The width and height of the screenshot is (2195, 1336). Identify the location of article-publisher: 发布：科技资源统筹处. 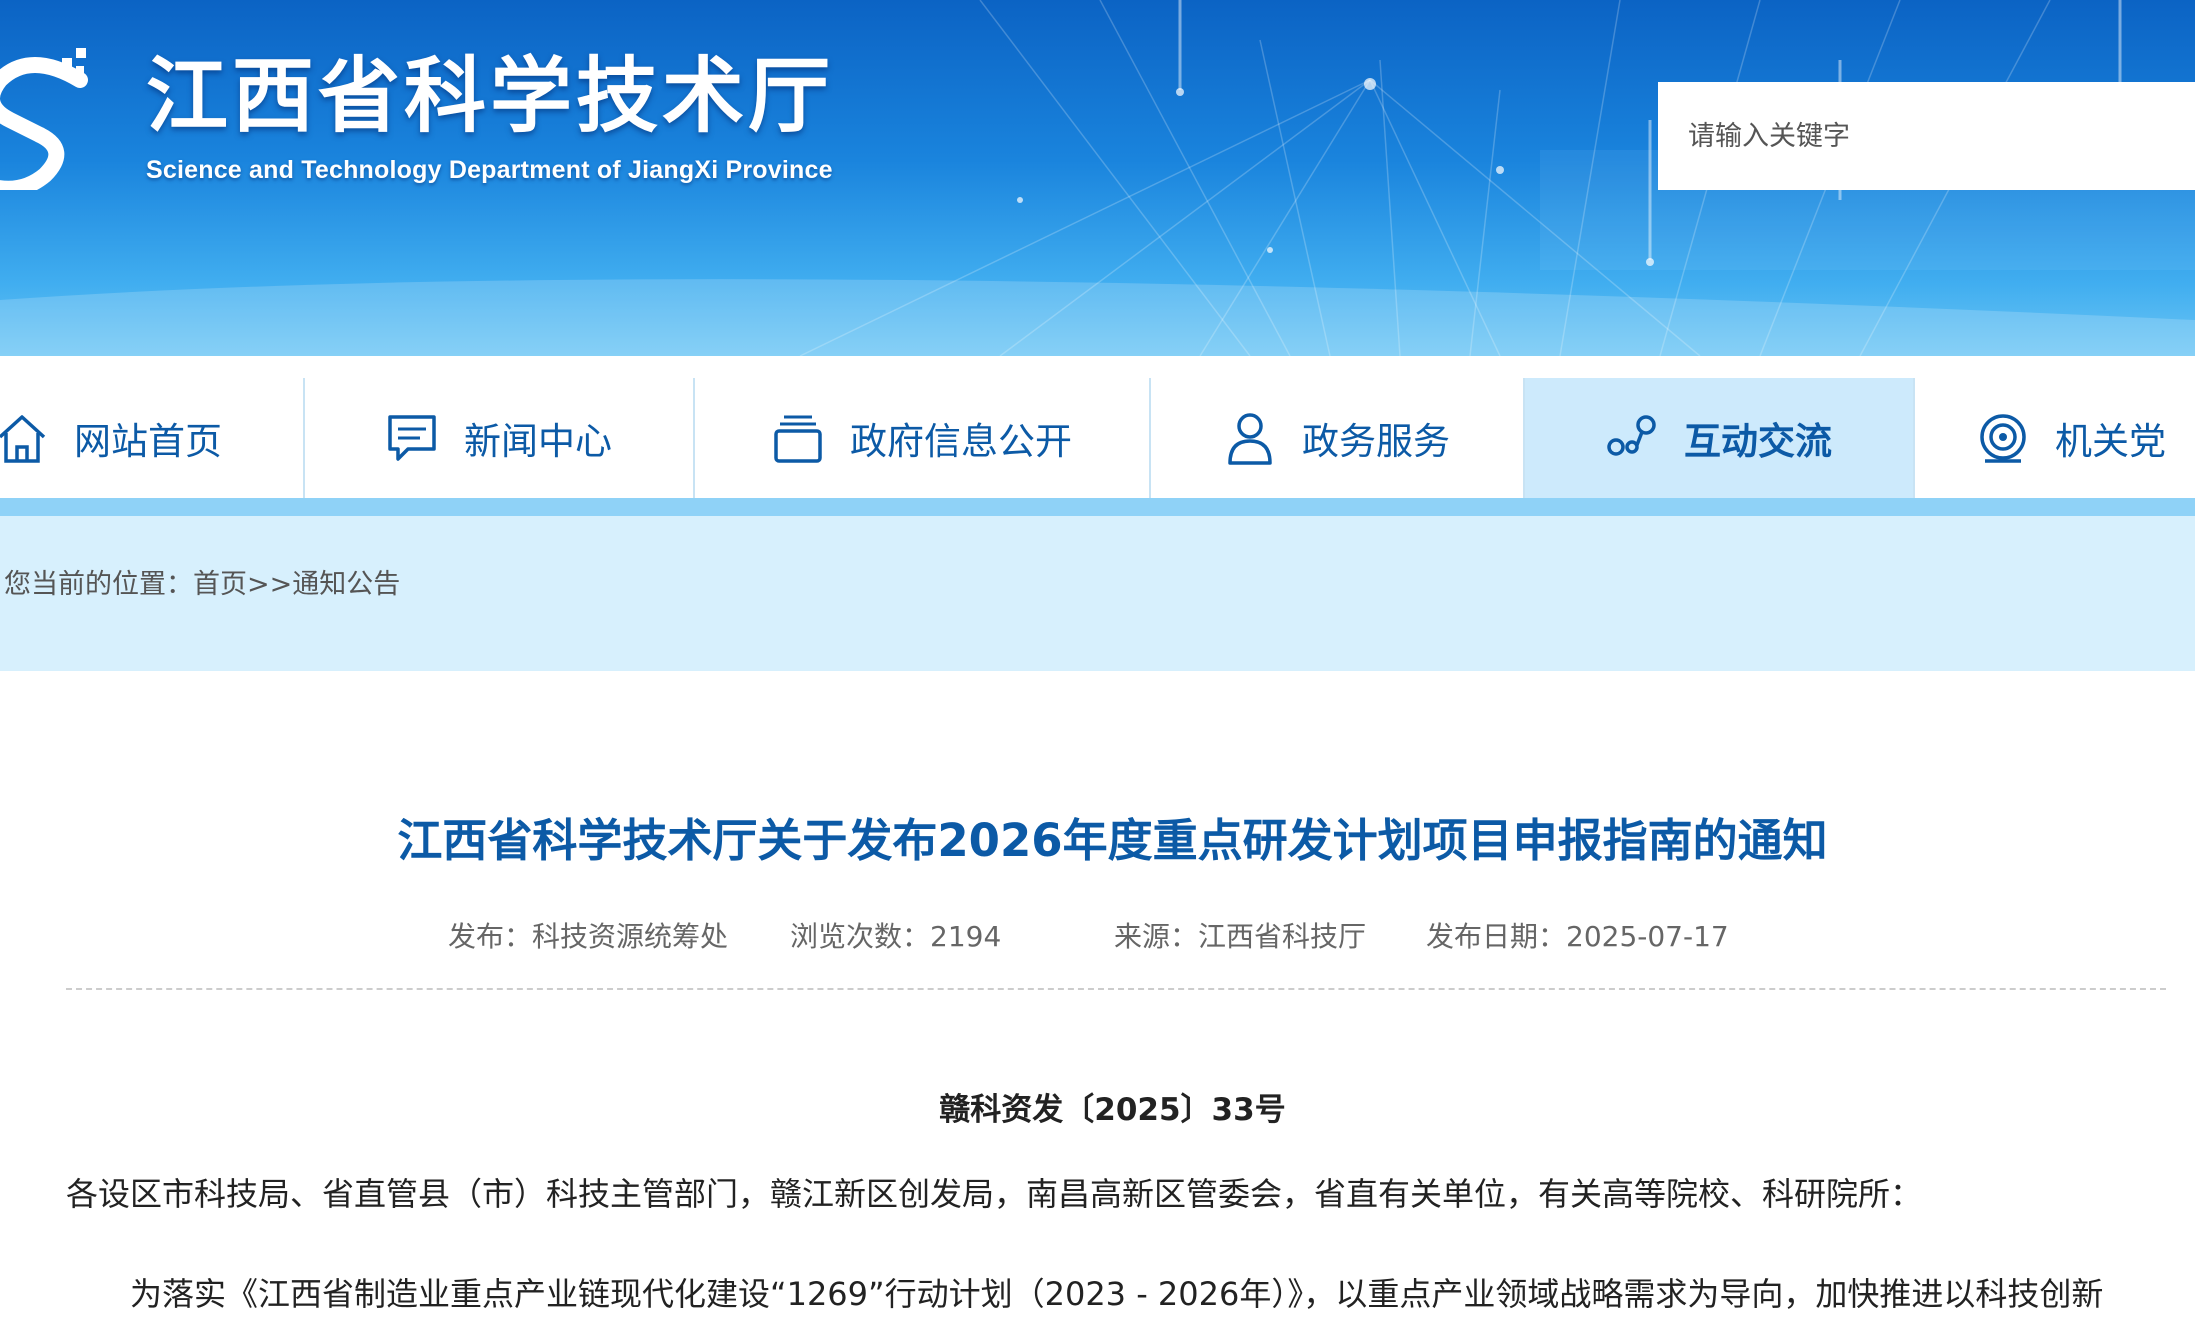
(588, 936).